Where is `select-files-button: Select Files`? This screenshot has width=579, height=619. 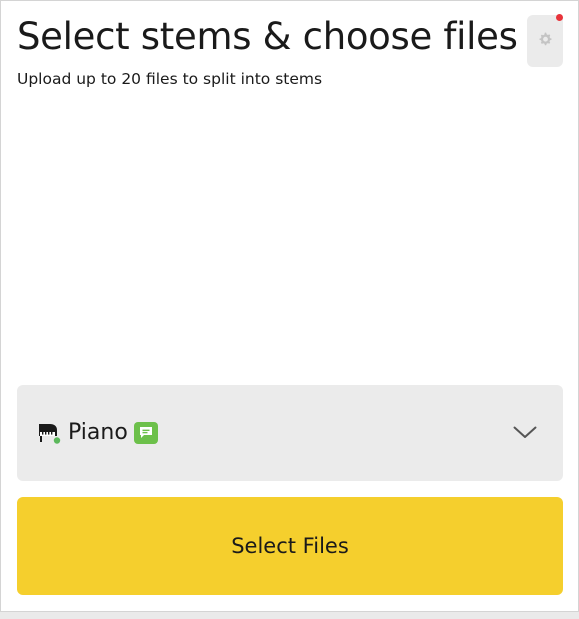
select-files-button: Select Files is located at coordinates (290, 546).